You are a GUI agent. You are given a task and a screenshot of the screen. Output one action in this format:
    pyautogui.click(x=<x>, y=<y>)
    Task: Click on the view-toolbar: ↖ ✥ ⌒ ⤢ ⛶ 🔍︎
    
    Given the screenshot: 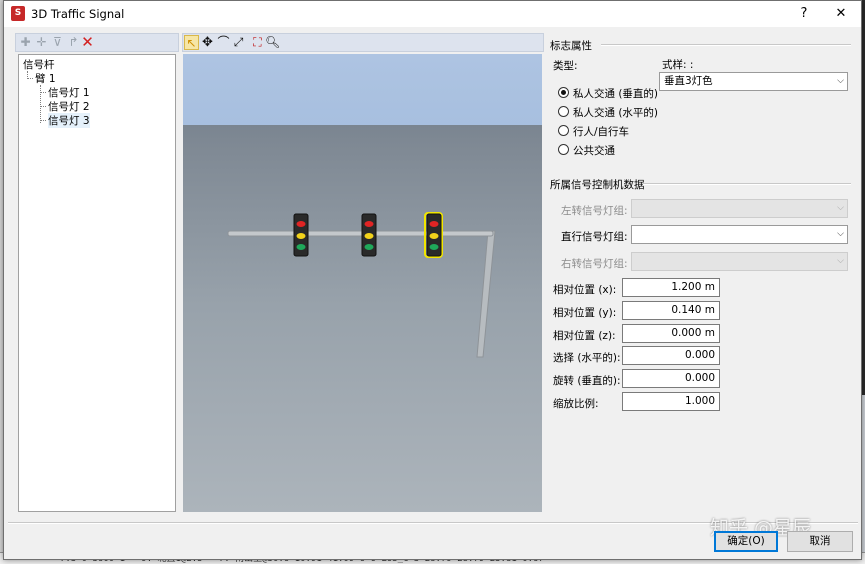 What is the action you would take?
    pyautogui.click(x=363, y=42)
    